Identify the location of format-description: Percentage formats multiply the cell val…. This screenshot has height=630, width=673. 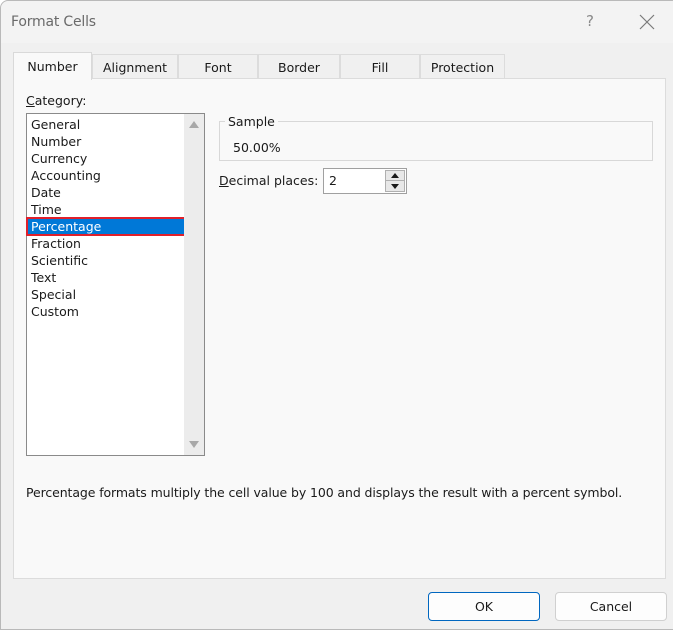
(324, 492).